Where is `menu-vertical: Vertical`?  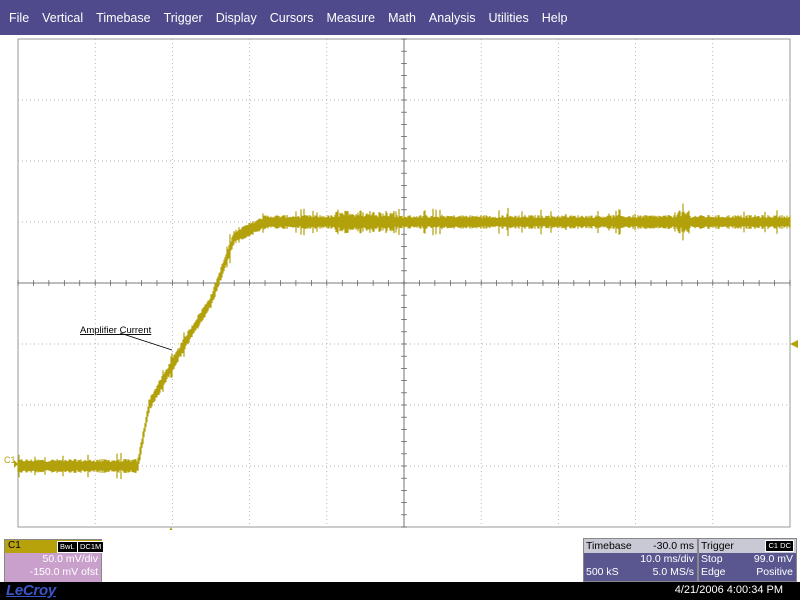 menu-vertical: Vertical is located at coordinates (63, 18).